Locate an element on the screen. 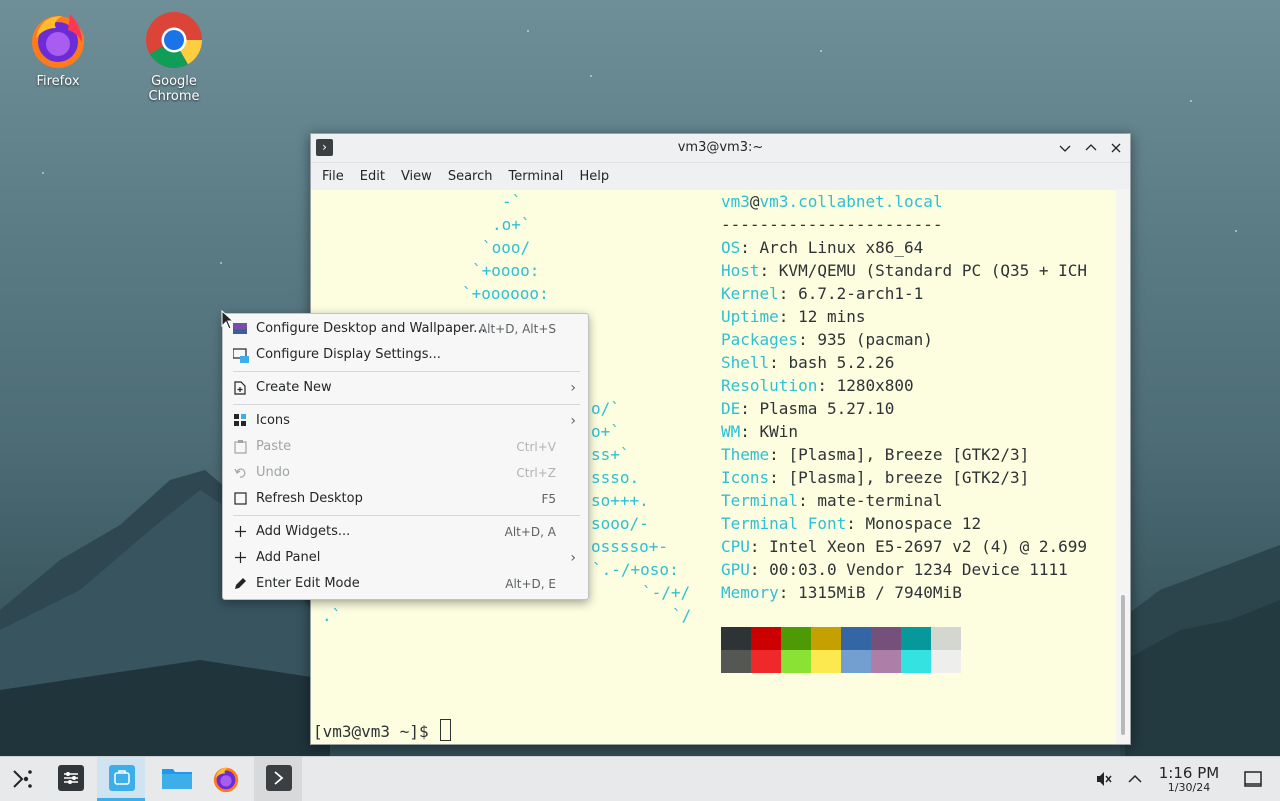  application-launcher is located at coordinates (24, 779).